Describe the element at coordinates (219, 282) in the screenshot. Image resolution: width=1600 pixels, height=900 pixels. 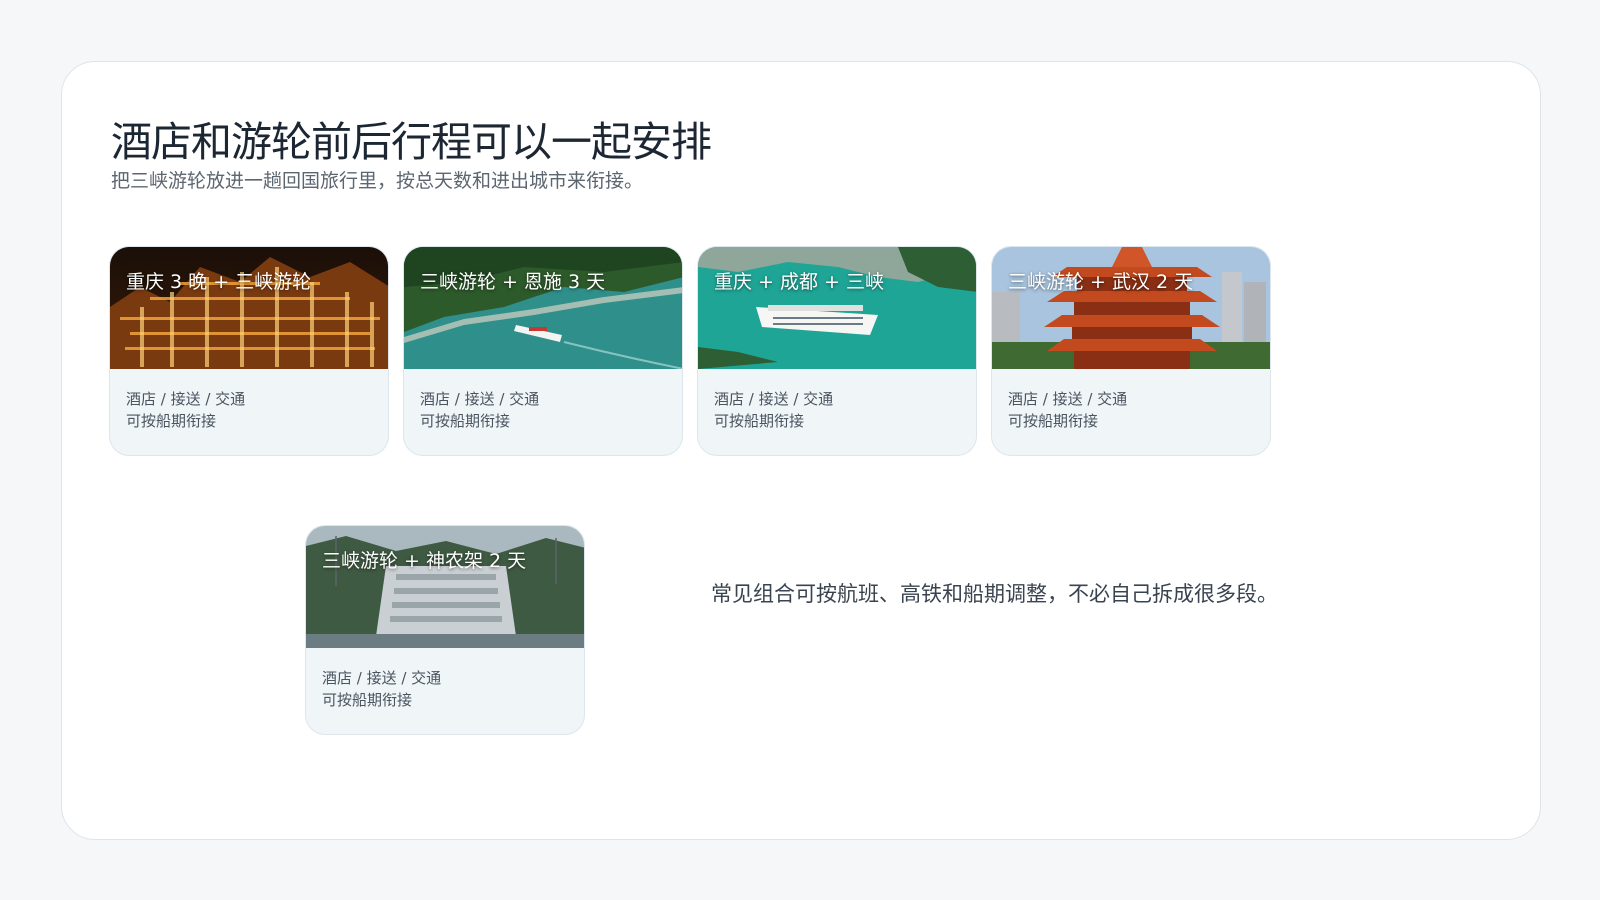
I see `card-caption: 重庆 3 晚 + 三峡游轮` at that location.